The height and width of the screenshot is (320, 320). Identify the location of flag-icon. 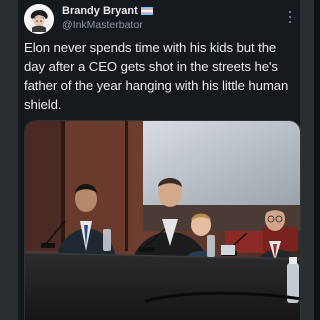
(146, 11).